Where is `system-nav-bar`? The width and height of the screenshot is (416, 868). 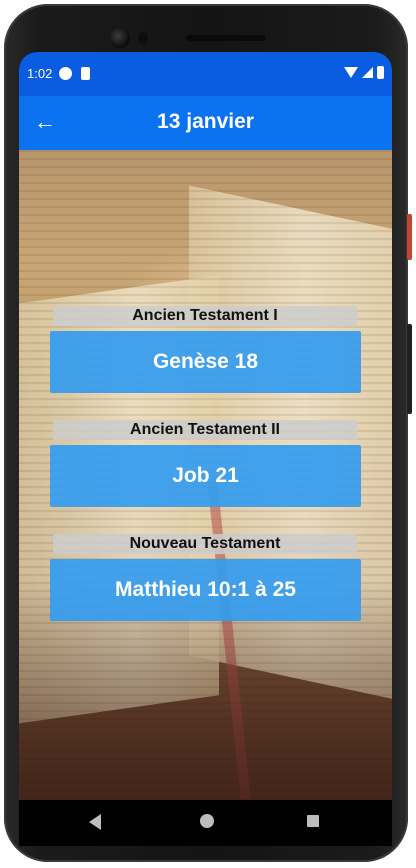 system-nav-bar is located at coordinates (205, 823).